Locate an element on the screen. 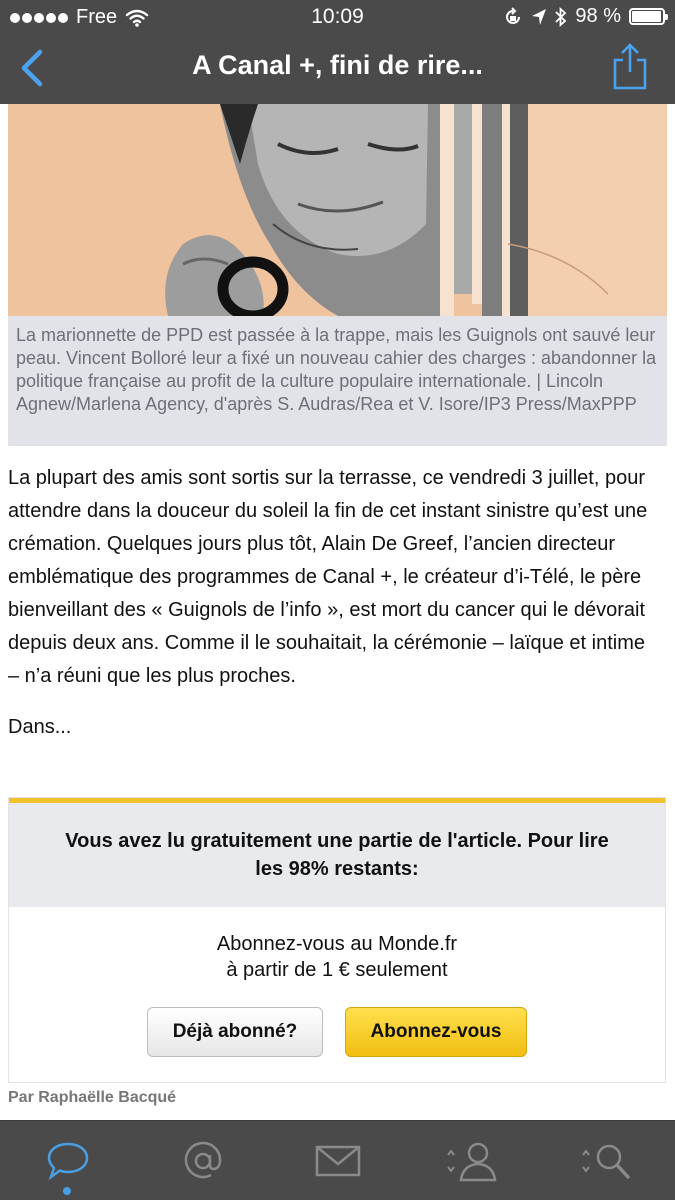 The height and width of the screenshot is (1200, 675). already-subscribed-button: Déjà abonné? is located at coordinates (235, 1032).